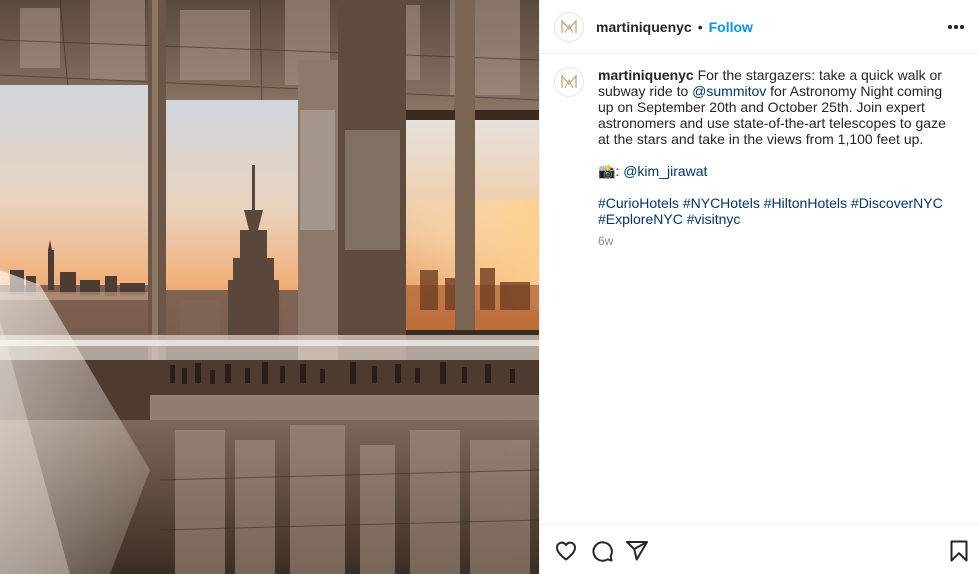 This screenshot has width=979, height=574. I want to click on heart-icon, so click(566, 551).